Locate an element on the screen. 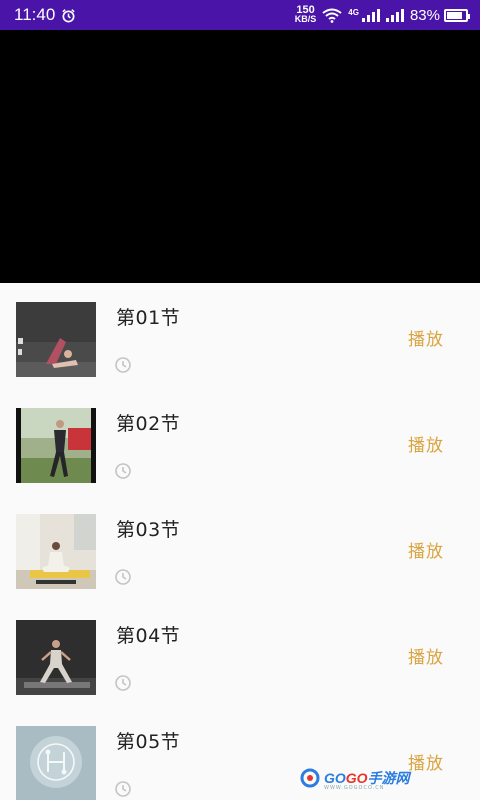  watermark-url: WWW.GOGOCO.CN is located at coordinates (354, 788).